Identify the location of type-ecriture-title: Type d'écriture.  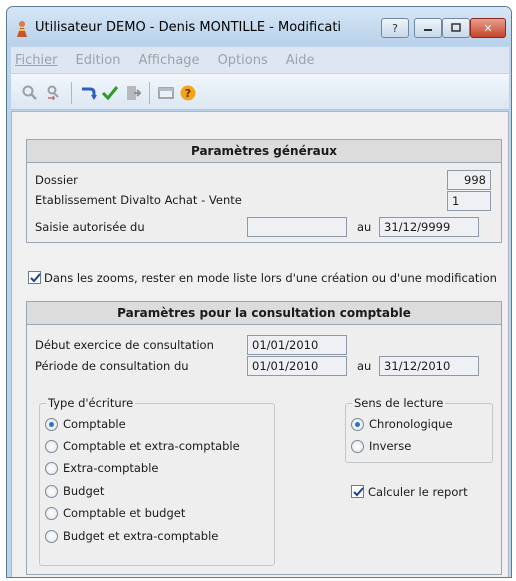
(91, 403).